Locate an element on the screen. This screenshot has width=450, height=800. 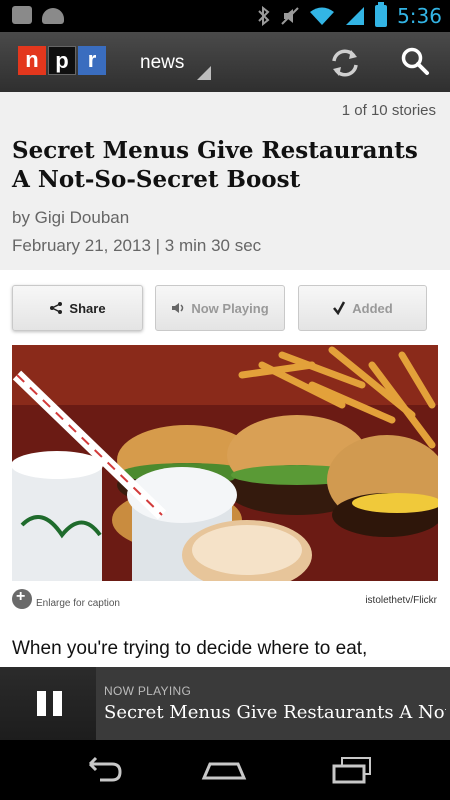
enlarge-caption-text: Enlarge for caption is located at coordinates (78, 603).